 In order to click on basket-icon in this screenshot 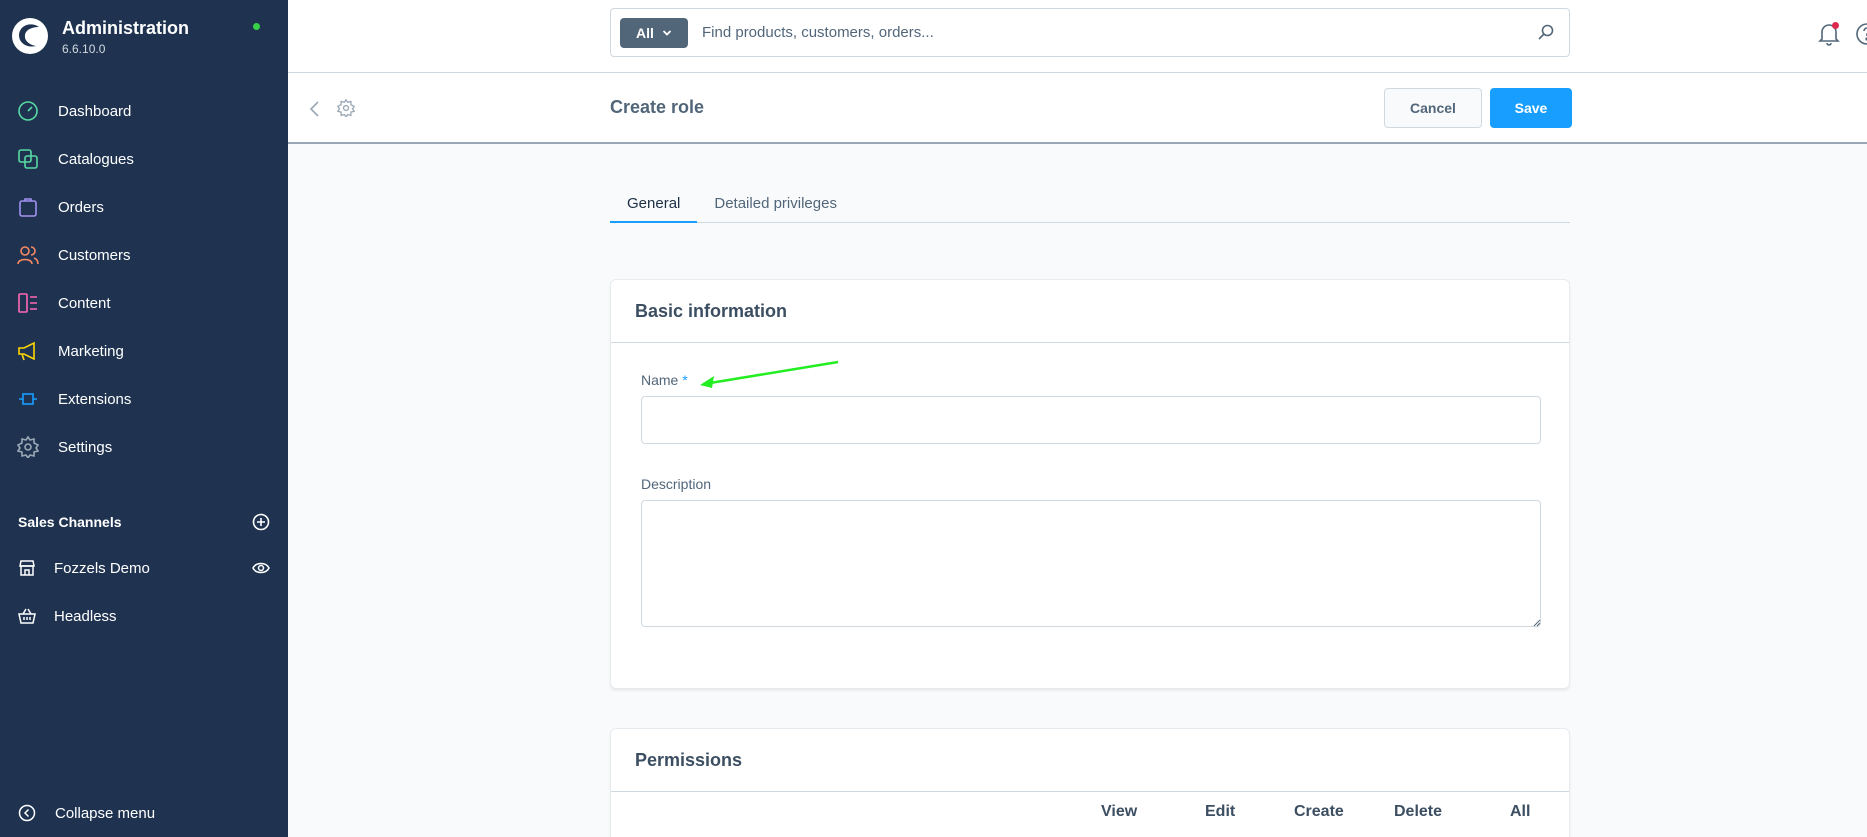, I will do `click(27, 616)`.